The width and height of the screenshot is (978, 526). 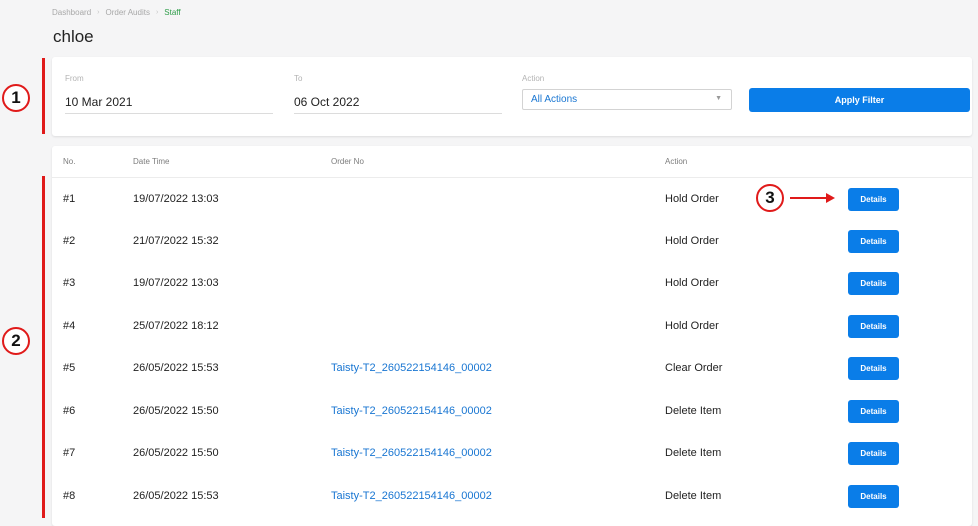 I want to click on header-no: No., so click(x=69, y=161).